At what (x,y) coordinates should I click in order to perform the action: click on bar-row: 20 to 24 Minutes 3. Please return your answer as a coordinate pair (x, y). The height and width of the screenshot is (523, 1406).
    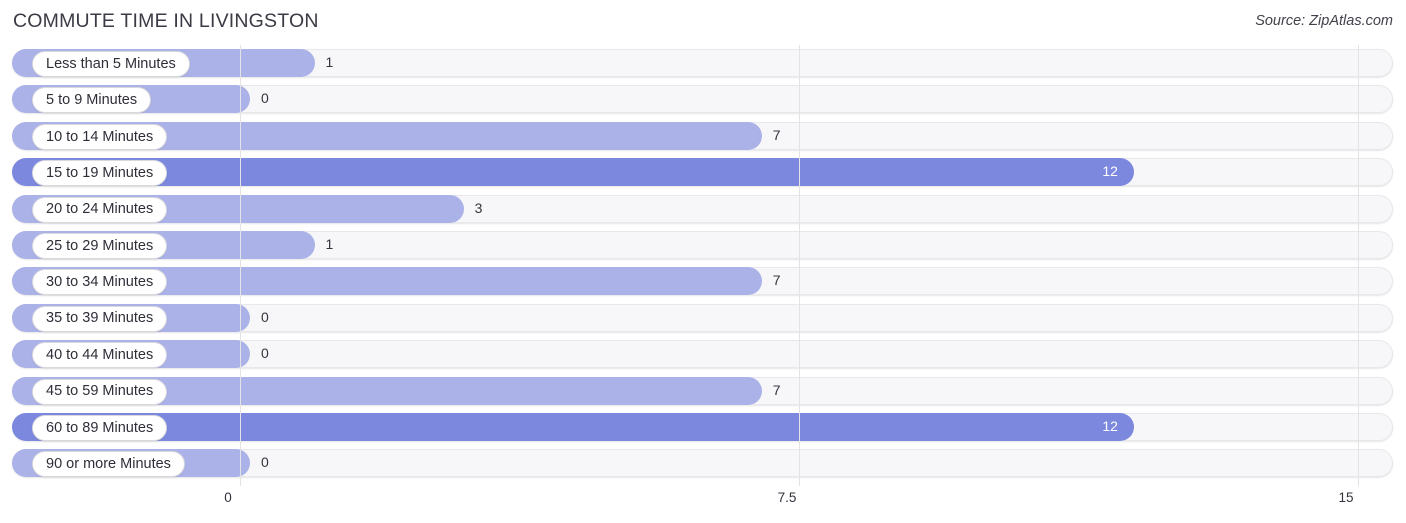
    Looking at the image, I should click on (703, 209).